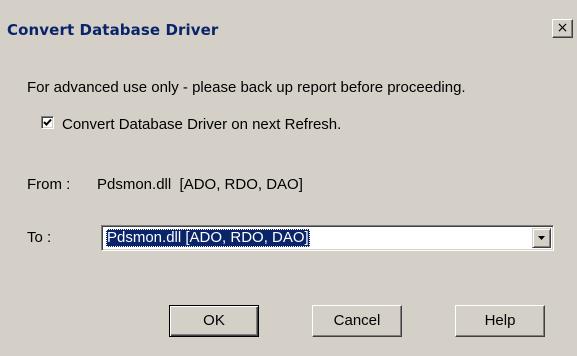 Image resolution: width=577 pixels, height=356 pixels. I want to click on to-driver-dropdown-button, so click(541, 238).